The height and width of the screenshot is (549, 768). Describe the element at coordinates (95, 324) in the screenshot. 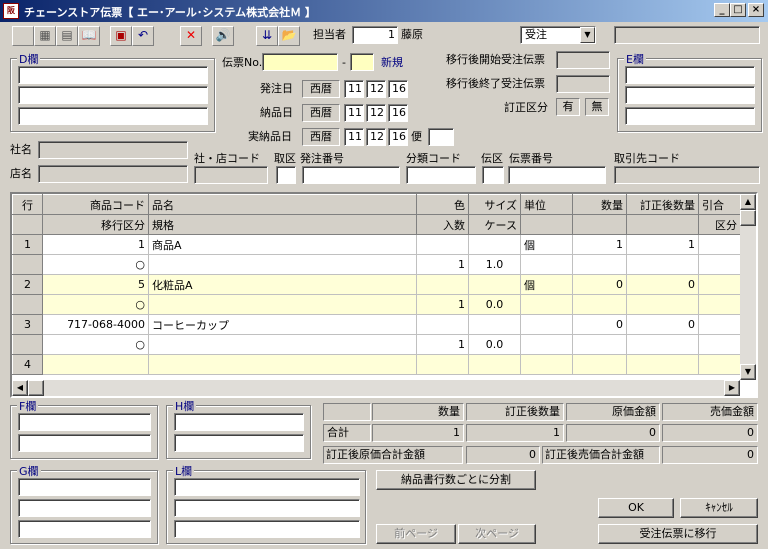

I see `cell-code: 717-068-4000` at that location.